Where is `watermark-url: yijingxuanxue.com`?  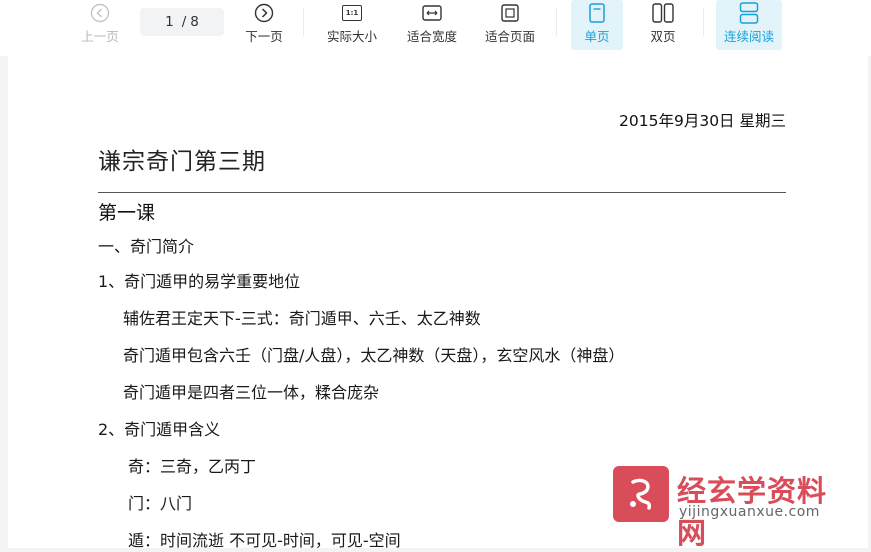
watermark-url: yijingxuanxue.com is located at coordinates (749, 512).